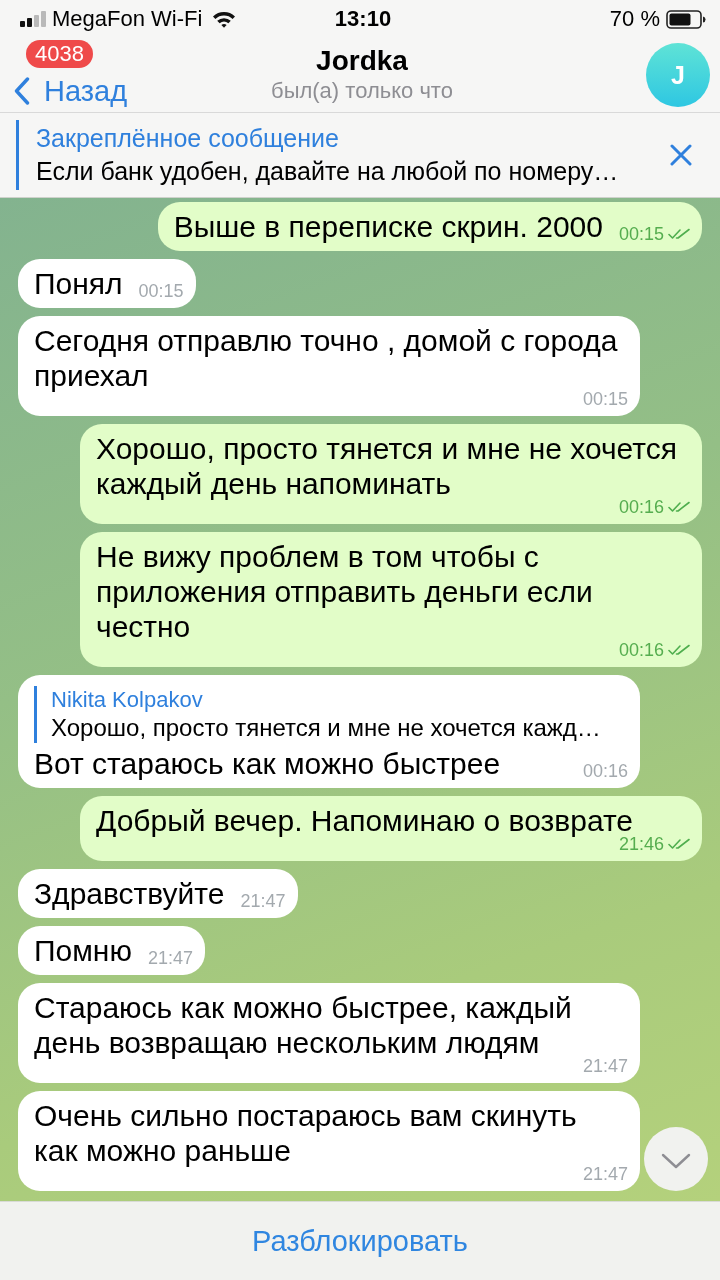 The image size is (720, 1280). I want to click on message-text: Не вижу проблем в том чтобы с приложения отправить деньги если честно, so click(345, 591).